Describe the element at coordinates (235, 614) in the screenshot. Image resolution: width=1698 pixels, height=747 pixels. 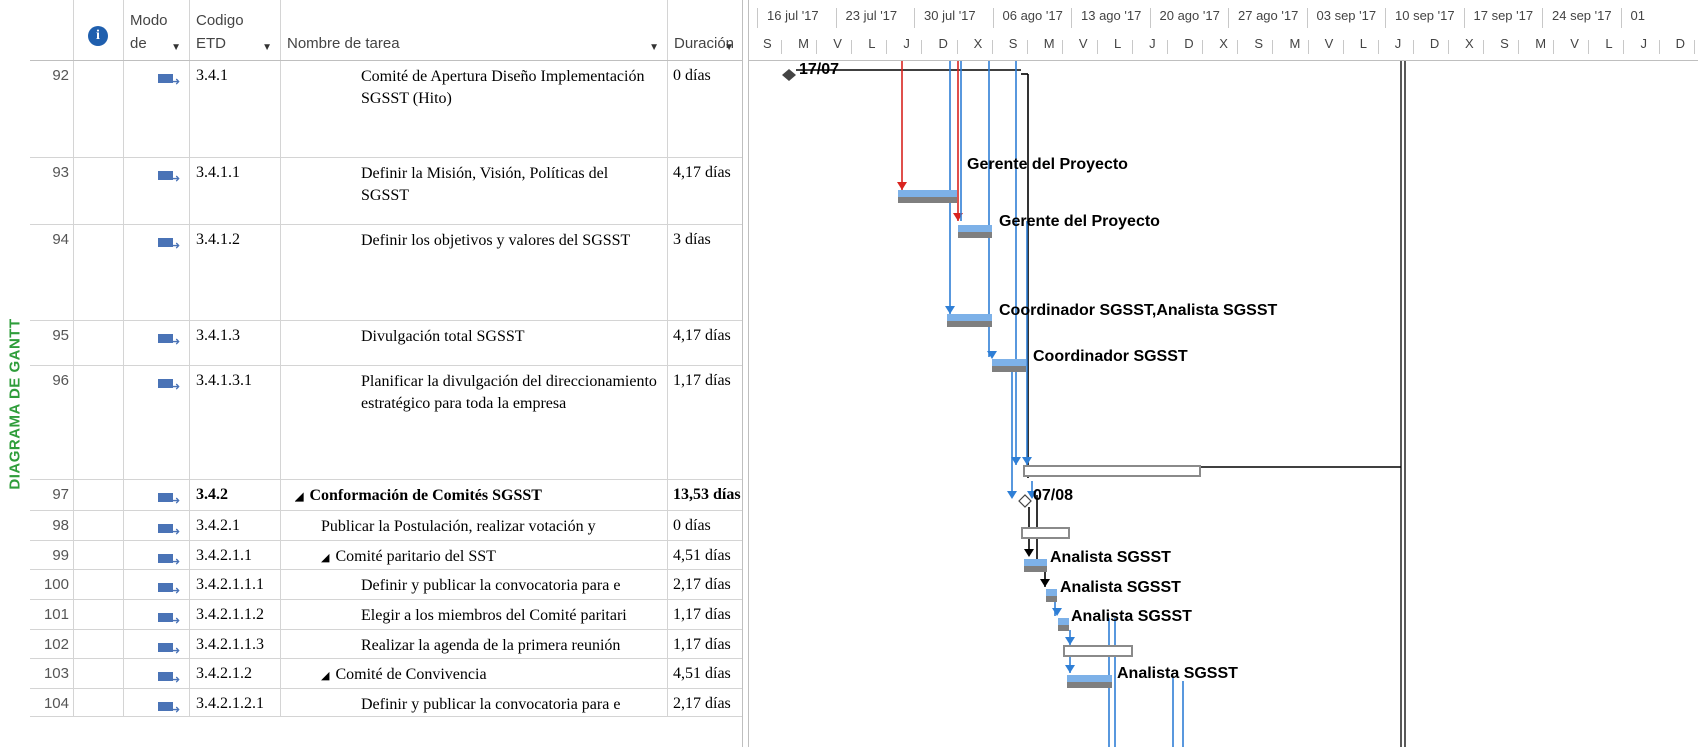
I see `wbs-code: 3.4.2.1.1.2` at that location.